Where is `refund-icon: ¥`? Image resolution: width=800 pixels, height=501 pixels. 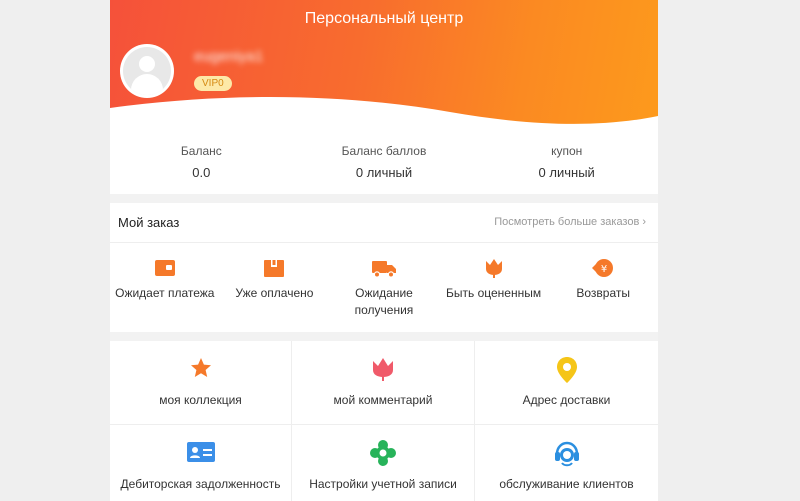
refund-icon: ¥ is located at coordinates (603, 268).